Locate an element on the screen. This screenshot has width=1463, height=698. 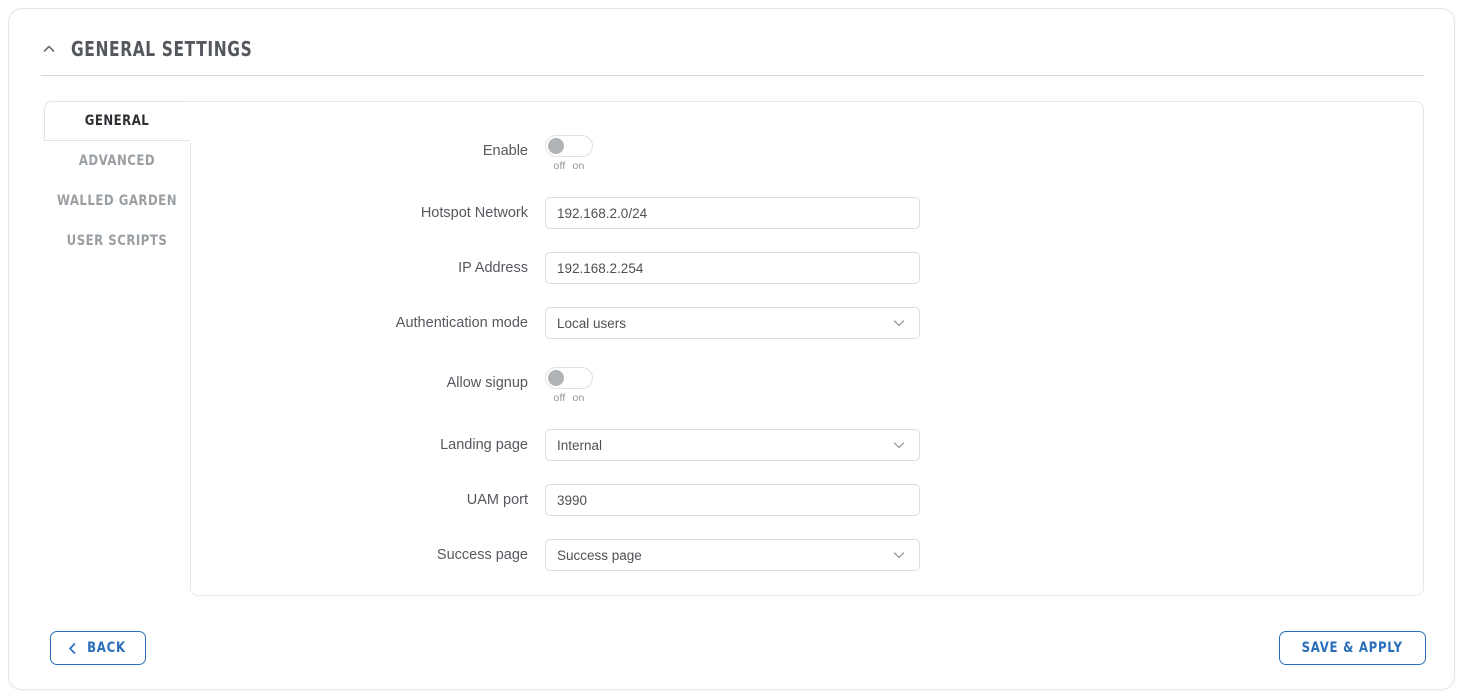
field-row-success-page: Success page Success page is located at coordinates (678, 555).